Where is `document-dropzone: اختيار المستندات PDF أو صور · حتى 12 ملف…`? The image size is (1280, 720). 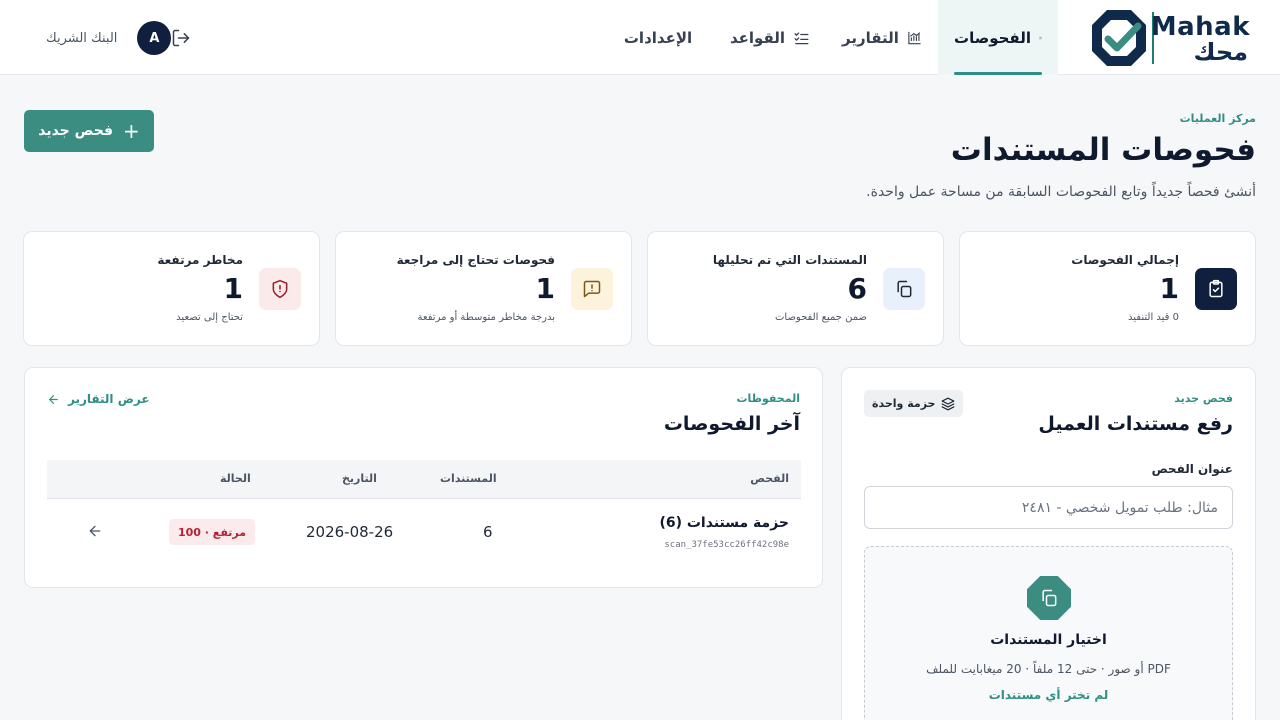 document-dropzone: اختيار المستندات PDF أو صور · حتى 12 ملف… is located at coordinates (1048, 633).